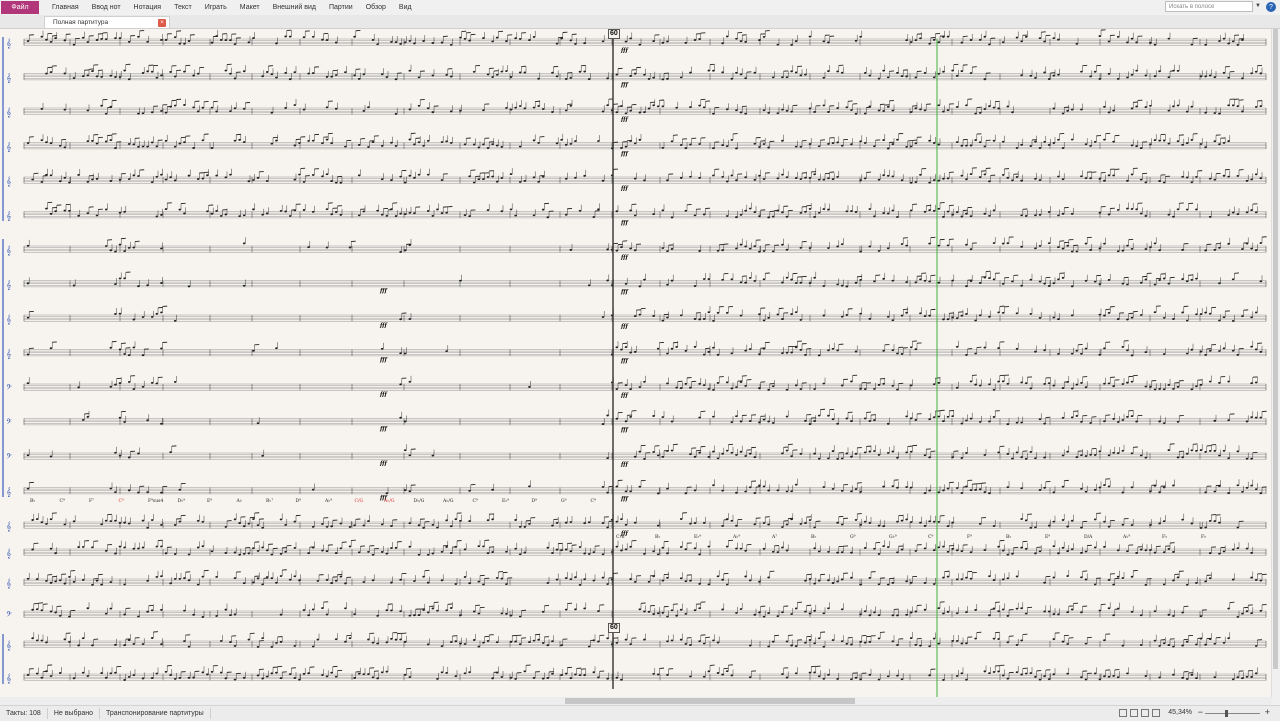 The width and height of the screenshot is (1280, 721). What do you see at coordinates (1209, 6) in the screenshot?
I see `ribbon-search-input: Искать в полосе` at bounding box center [1209, 6].